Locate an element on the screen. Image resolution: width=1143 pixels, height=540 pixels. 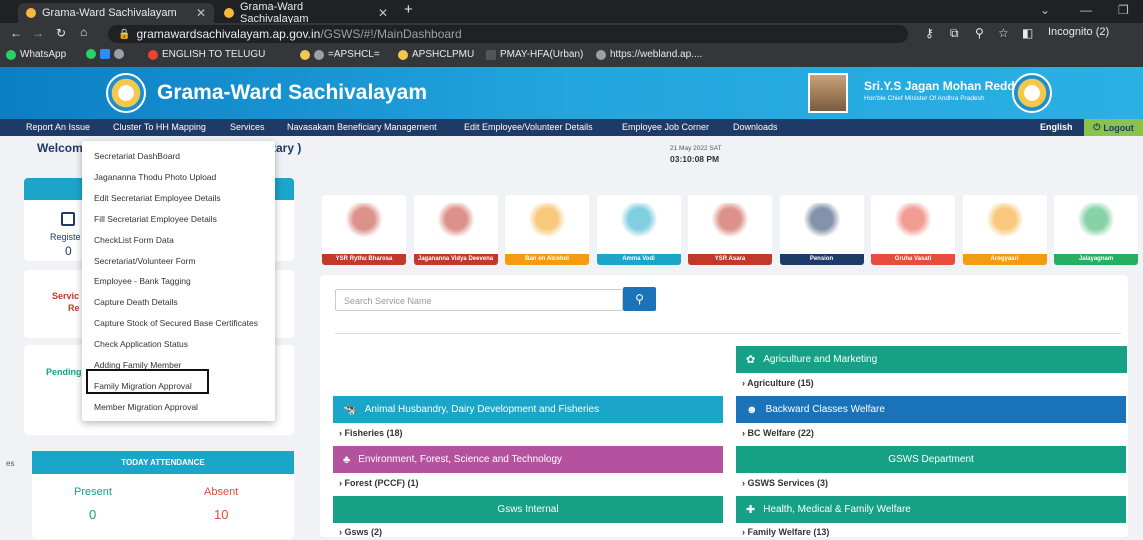
search-icon: ⚲ is located at coordinates (639, 299).